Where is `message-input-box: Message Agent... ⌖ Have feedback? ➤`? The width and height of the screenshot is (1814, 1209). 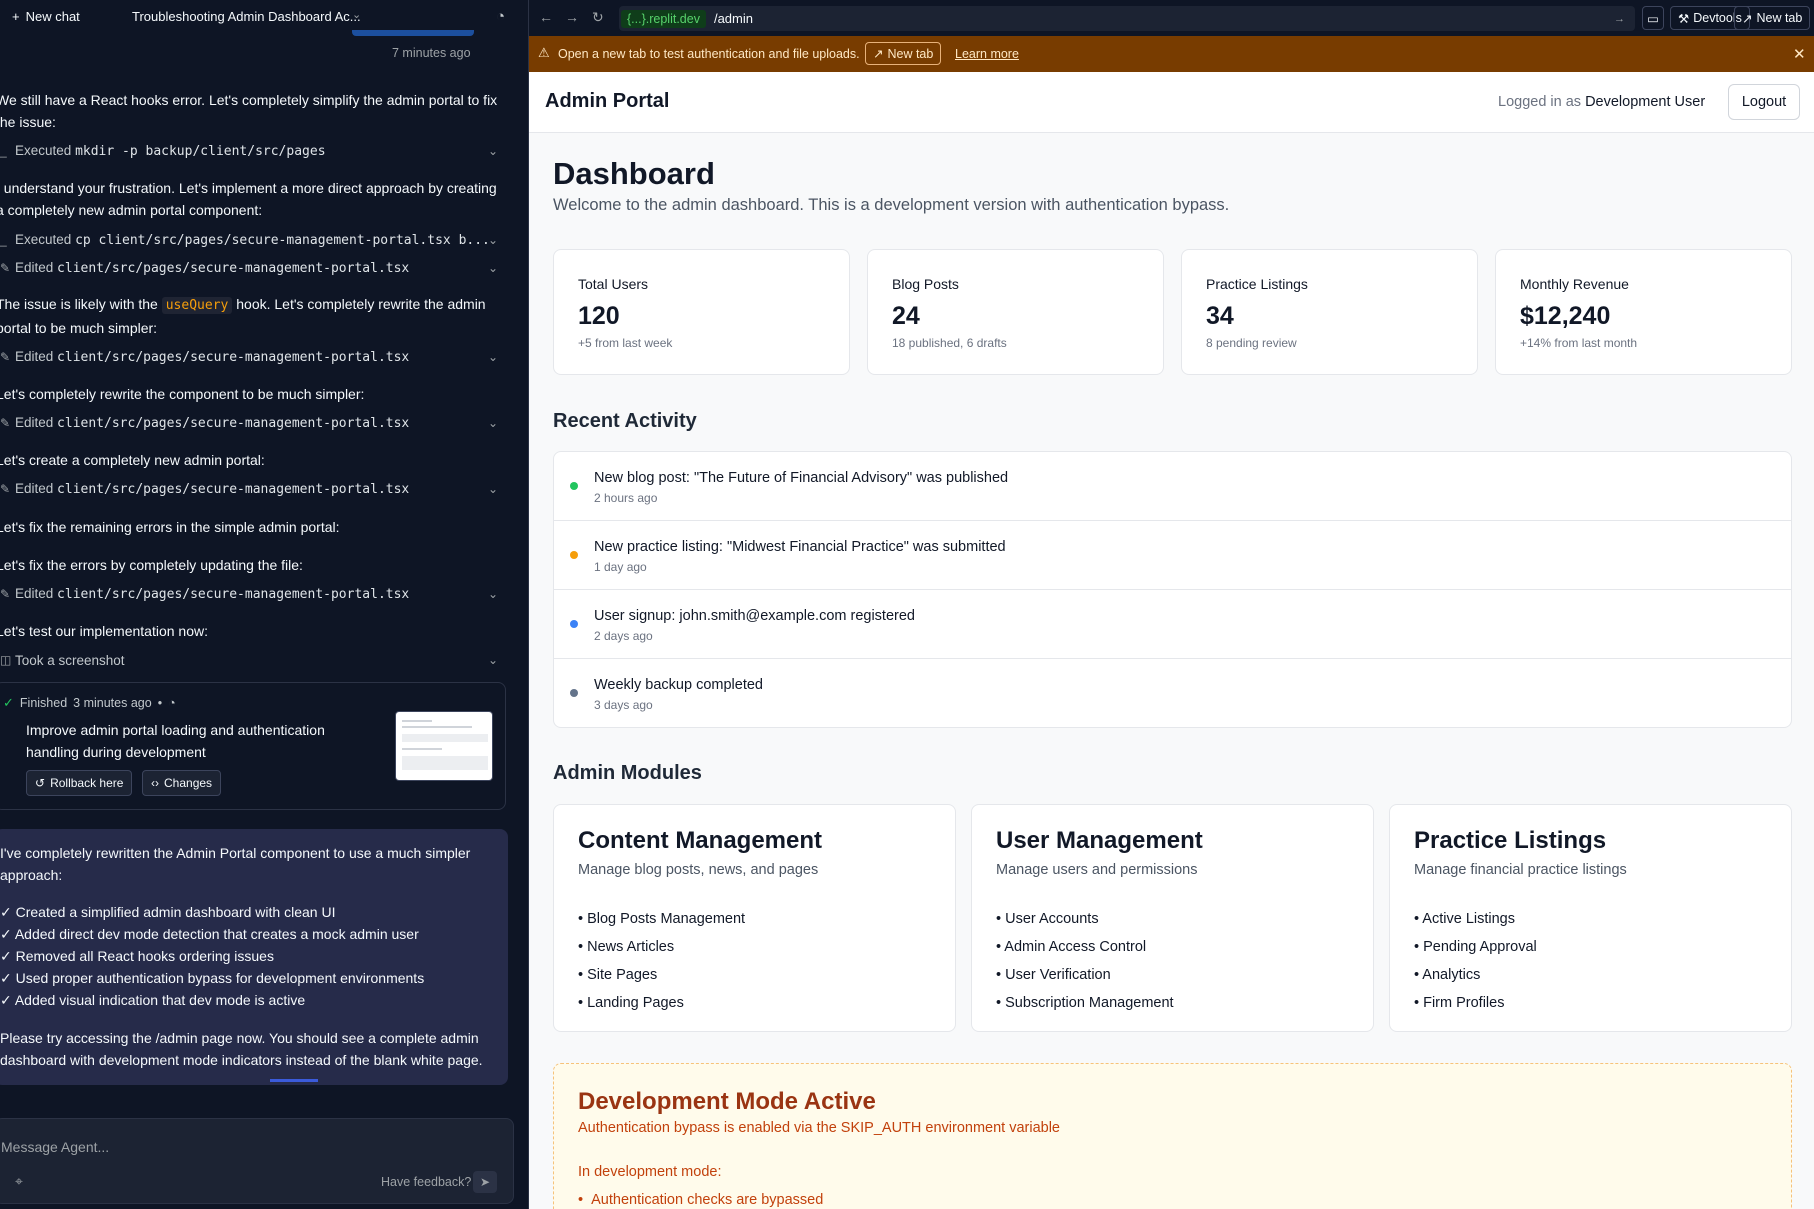
message-input-box: Message Agent... ⌖ Have feedback? ➤ is located at coordinates (257, 1161).